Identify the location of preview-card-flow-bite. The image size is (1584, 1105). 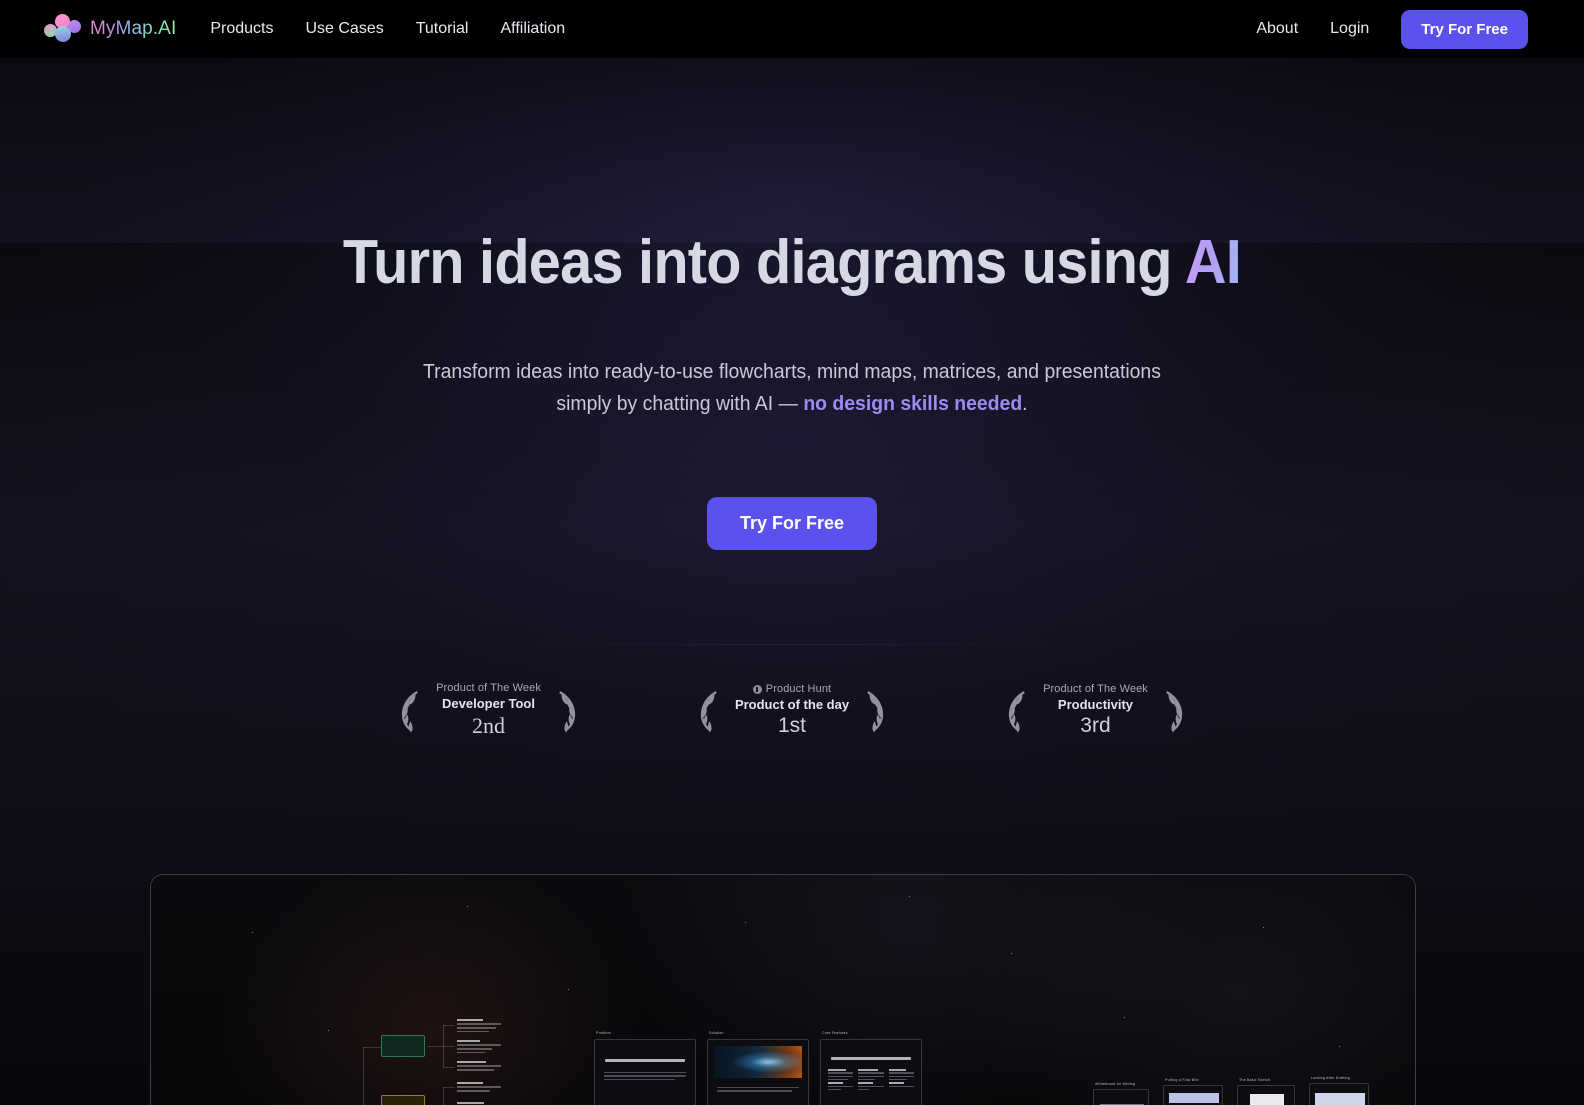
(1193, 1095).